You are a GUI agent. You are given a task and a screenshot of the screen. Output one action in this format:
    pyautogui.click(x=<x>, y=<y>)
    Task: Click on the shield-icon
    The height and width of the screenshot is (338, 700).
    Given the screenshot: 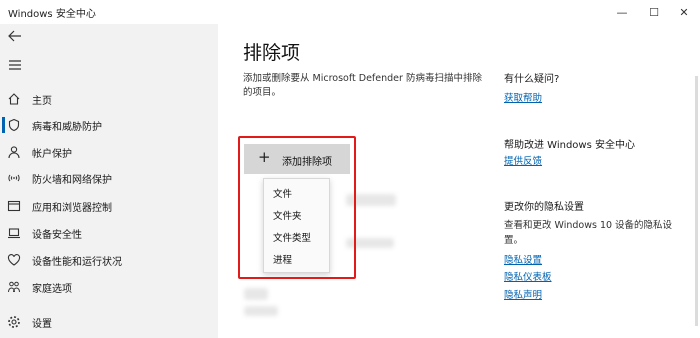 What is the action you would take?
    pyautogui.click(x=14, y=125)
    